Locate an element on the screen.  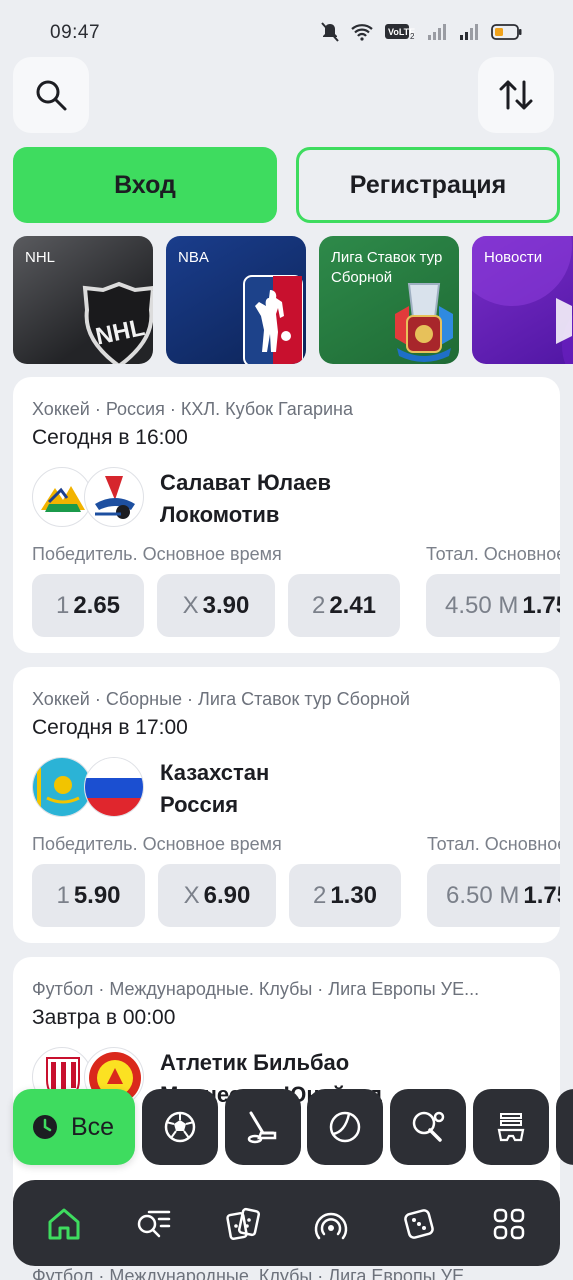
nhl-logo-icon: NHL is located at coordinates (117, 322).